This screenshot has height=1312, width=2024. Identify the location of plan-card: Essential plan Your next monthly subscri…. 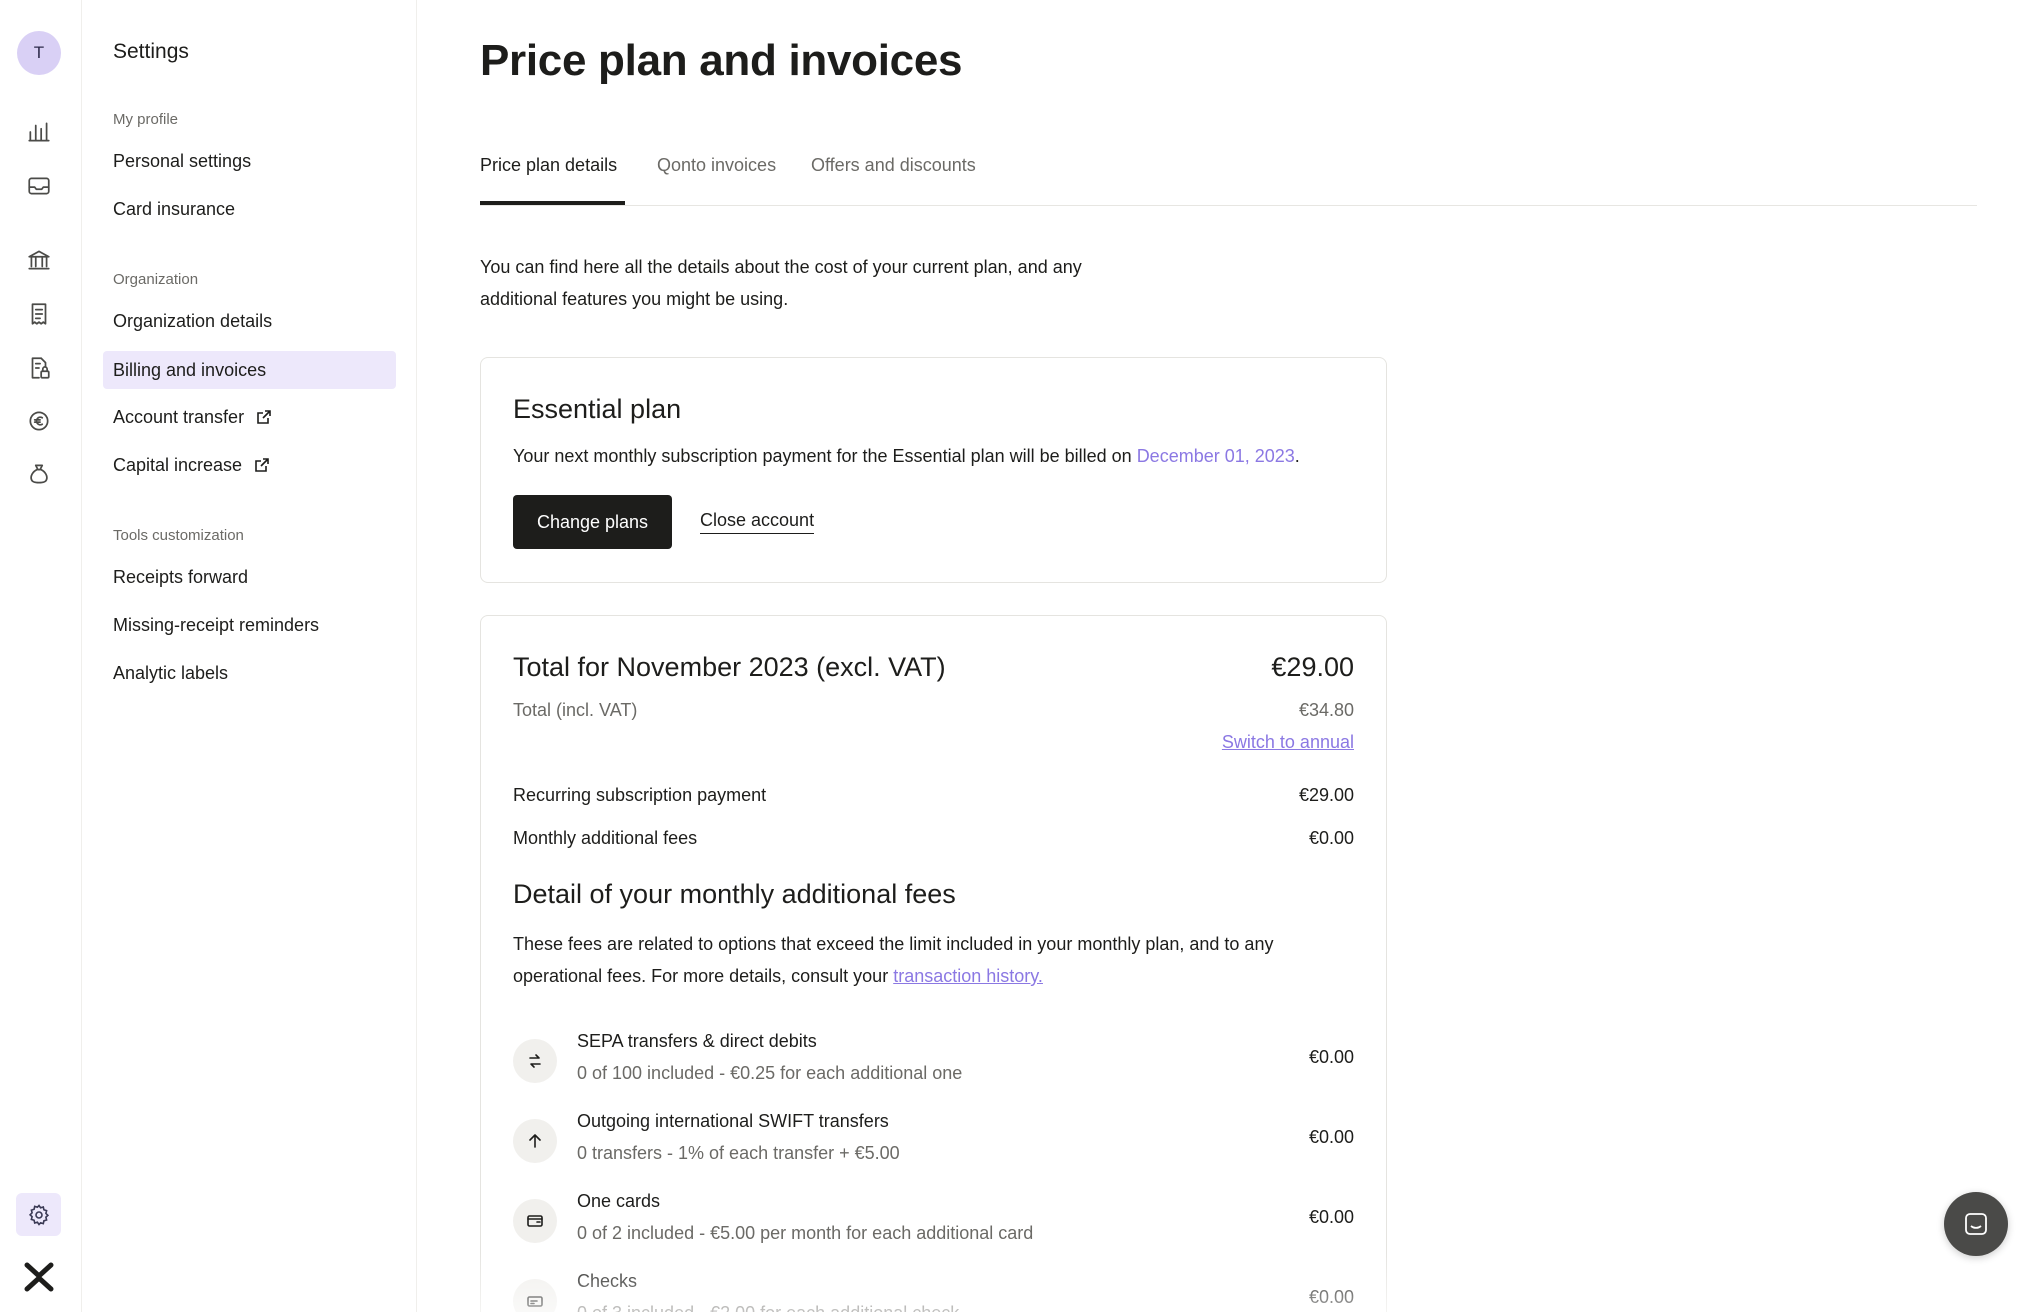
(933, 470).